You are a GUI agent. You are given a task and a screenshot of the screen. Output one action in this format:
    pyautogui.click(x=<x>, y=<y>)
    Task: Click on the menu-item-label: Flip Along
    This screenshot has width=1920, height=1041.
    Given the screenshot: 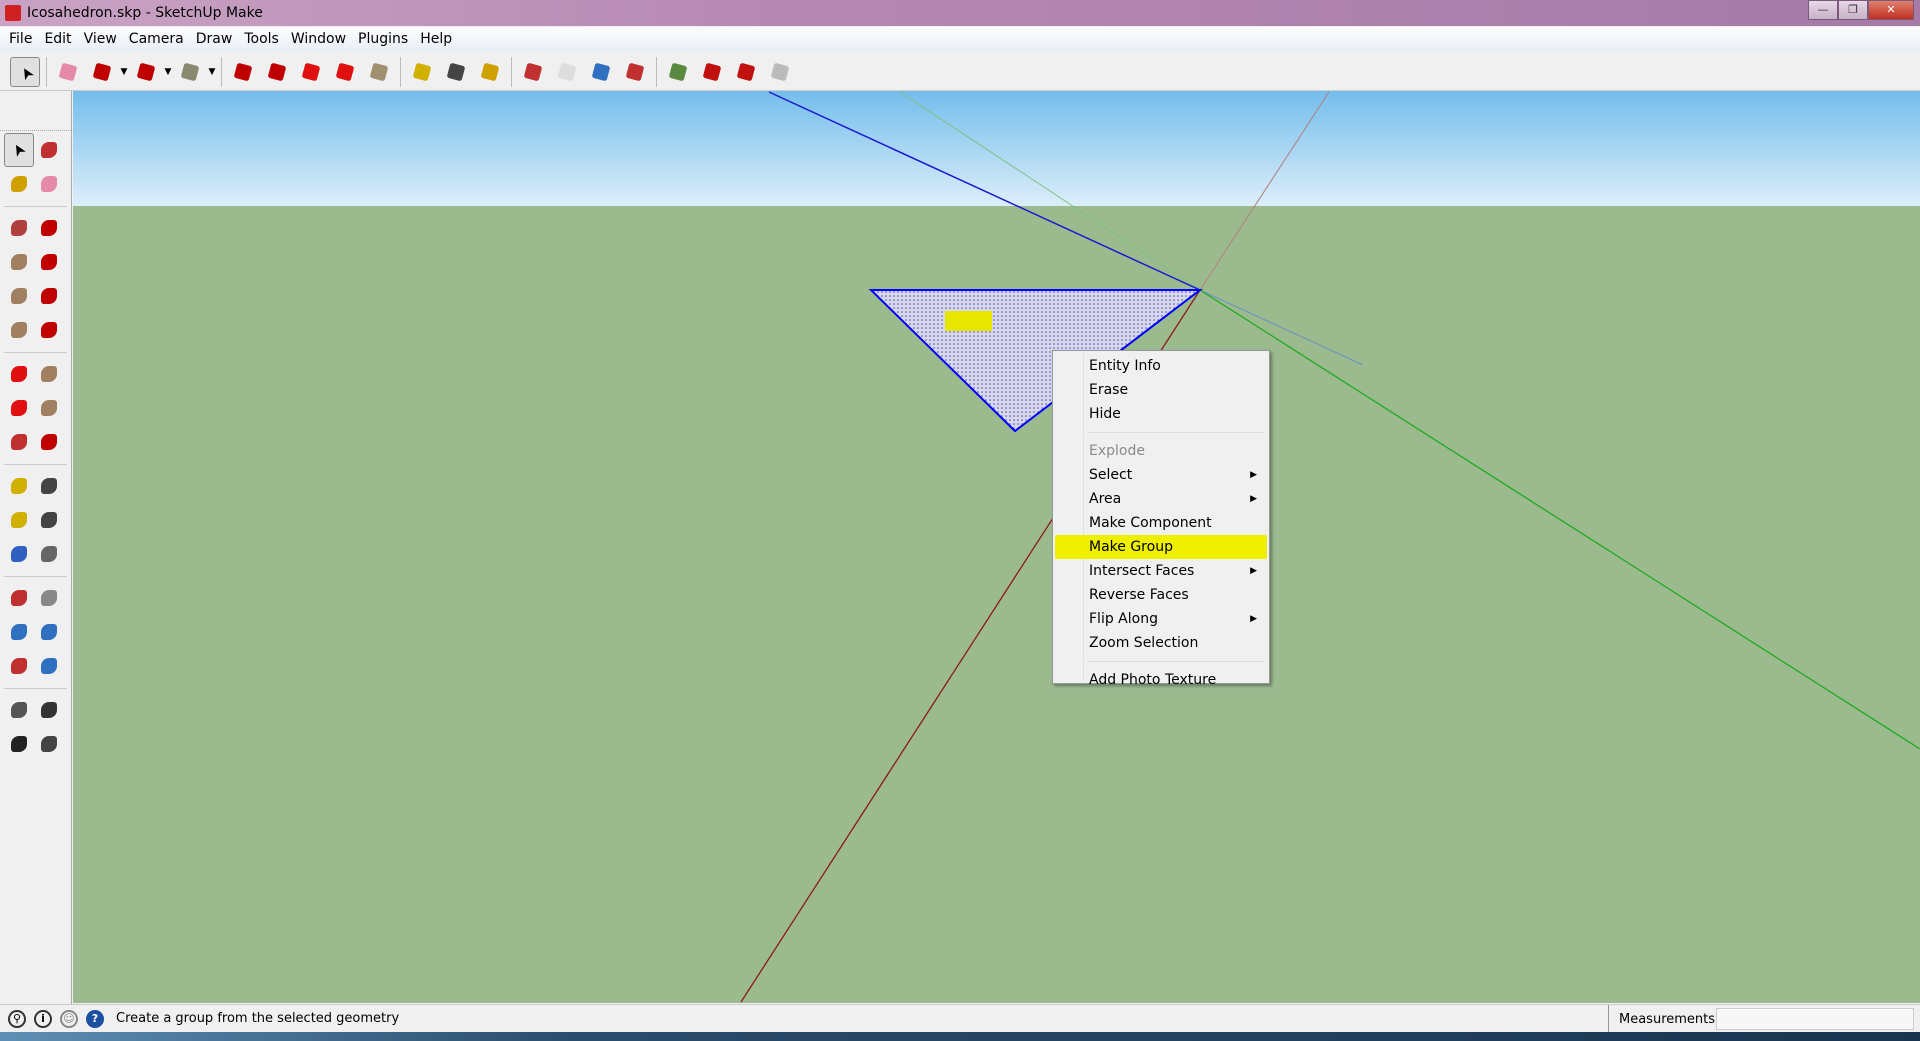 What is the action you would take?
    pyautogui.click(x=1123, y=619)
    